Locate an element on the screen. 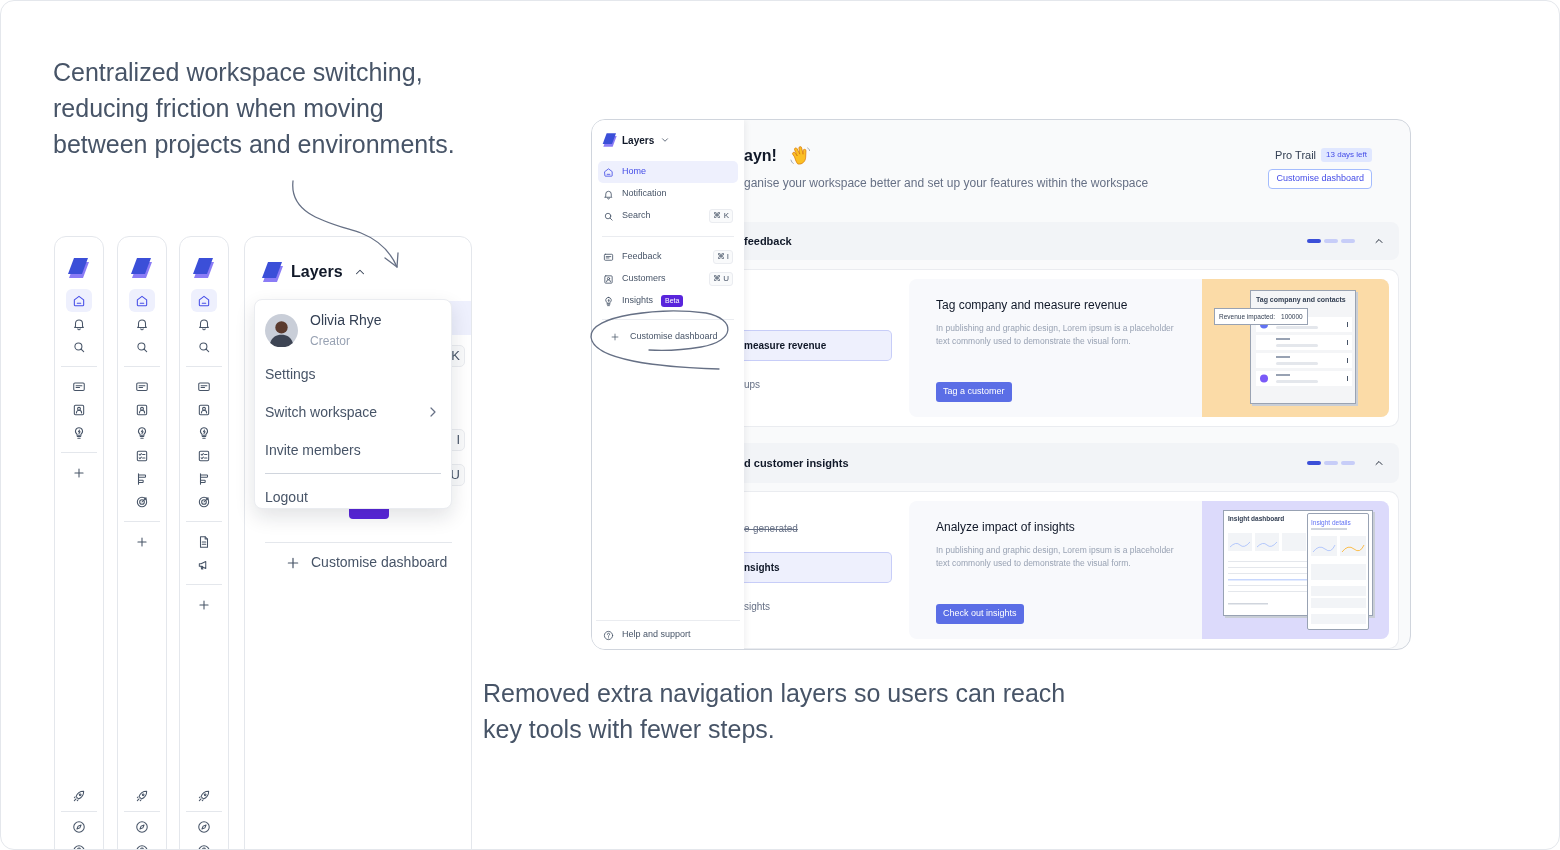  section-title: feedback is located at coordinates (768, 241).